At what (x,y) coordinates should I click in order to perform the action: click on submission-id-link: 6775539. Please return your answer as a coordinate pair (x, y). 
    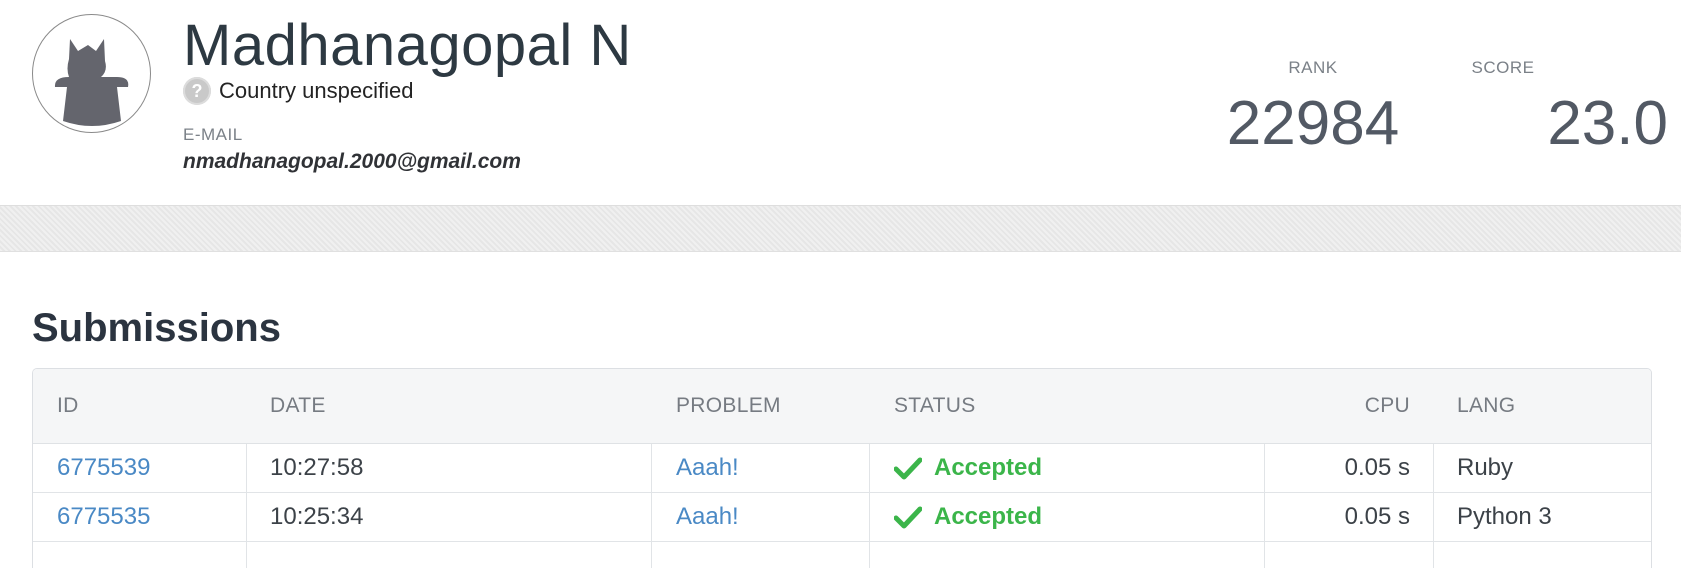
    Looking at the image, I should click on (103, 468).